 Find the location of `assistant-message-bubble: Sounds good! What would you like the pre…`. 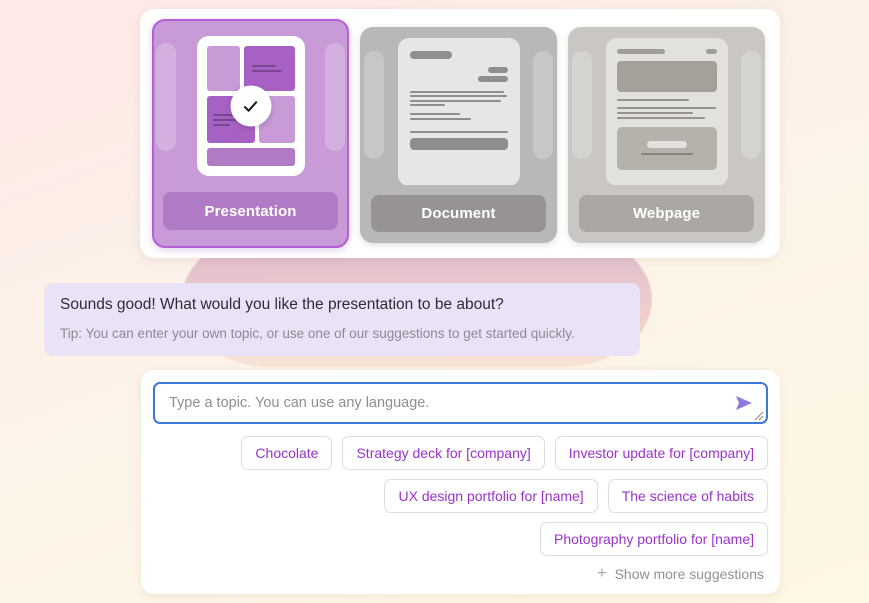

assistant-message-bubble: Sounds good! What would you like the pre… is located at coordinates (342, 320).